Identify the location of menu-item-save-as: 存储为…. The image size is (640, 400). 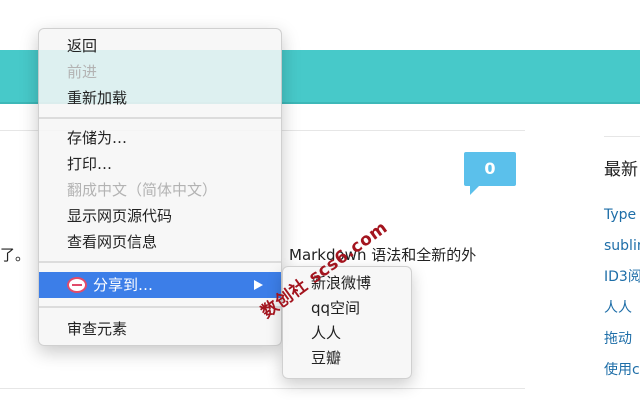
(160, 138).